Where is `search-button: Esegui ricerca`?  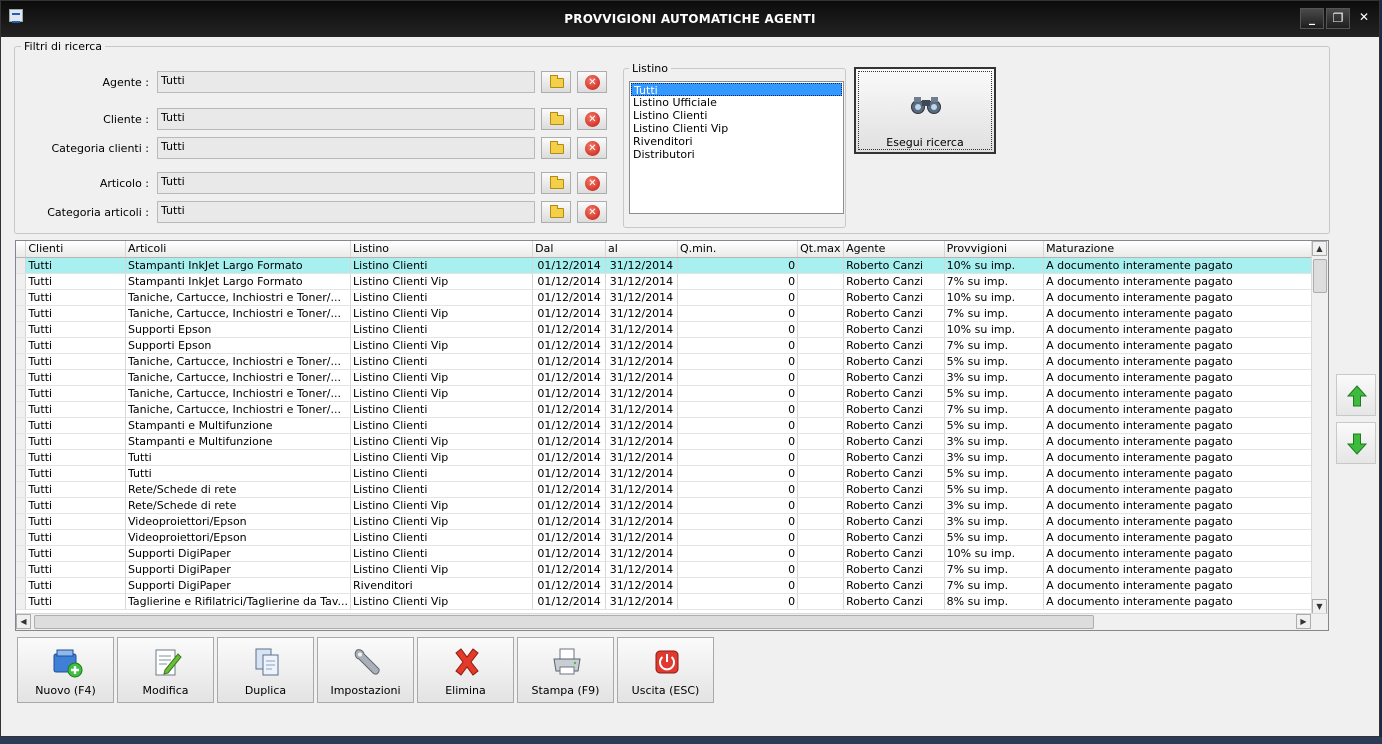 search-button: Esegui ricerca is located at coordinates (925, 110).